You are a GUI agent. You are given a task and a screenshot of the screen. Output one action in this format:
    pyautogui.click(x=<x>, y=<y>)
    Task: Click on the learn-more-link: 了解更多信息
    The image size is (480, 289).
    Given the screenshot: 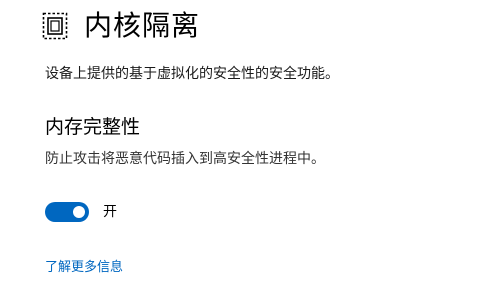 What is the action you would take?
    pyautogui.click(x=84, y=268)
    